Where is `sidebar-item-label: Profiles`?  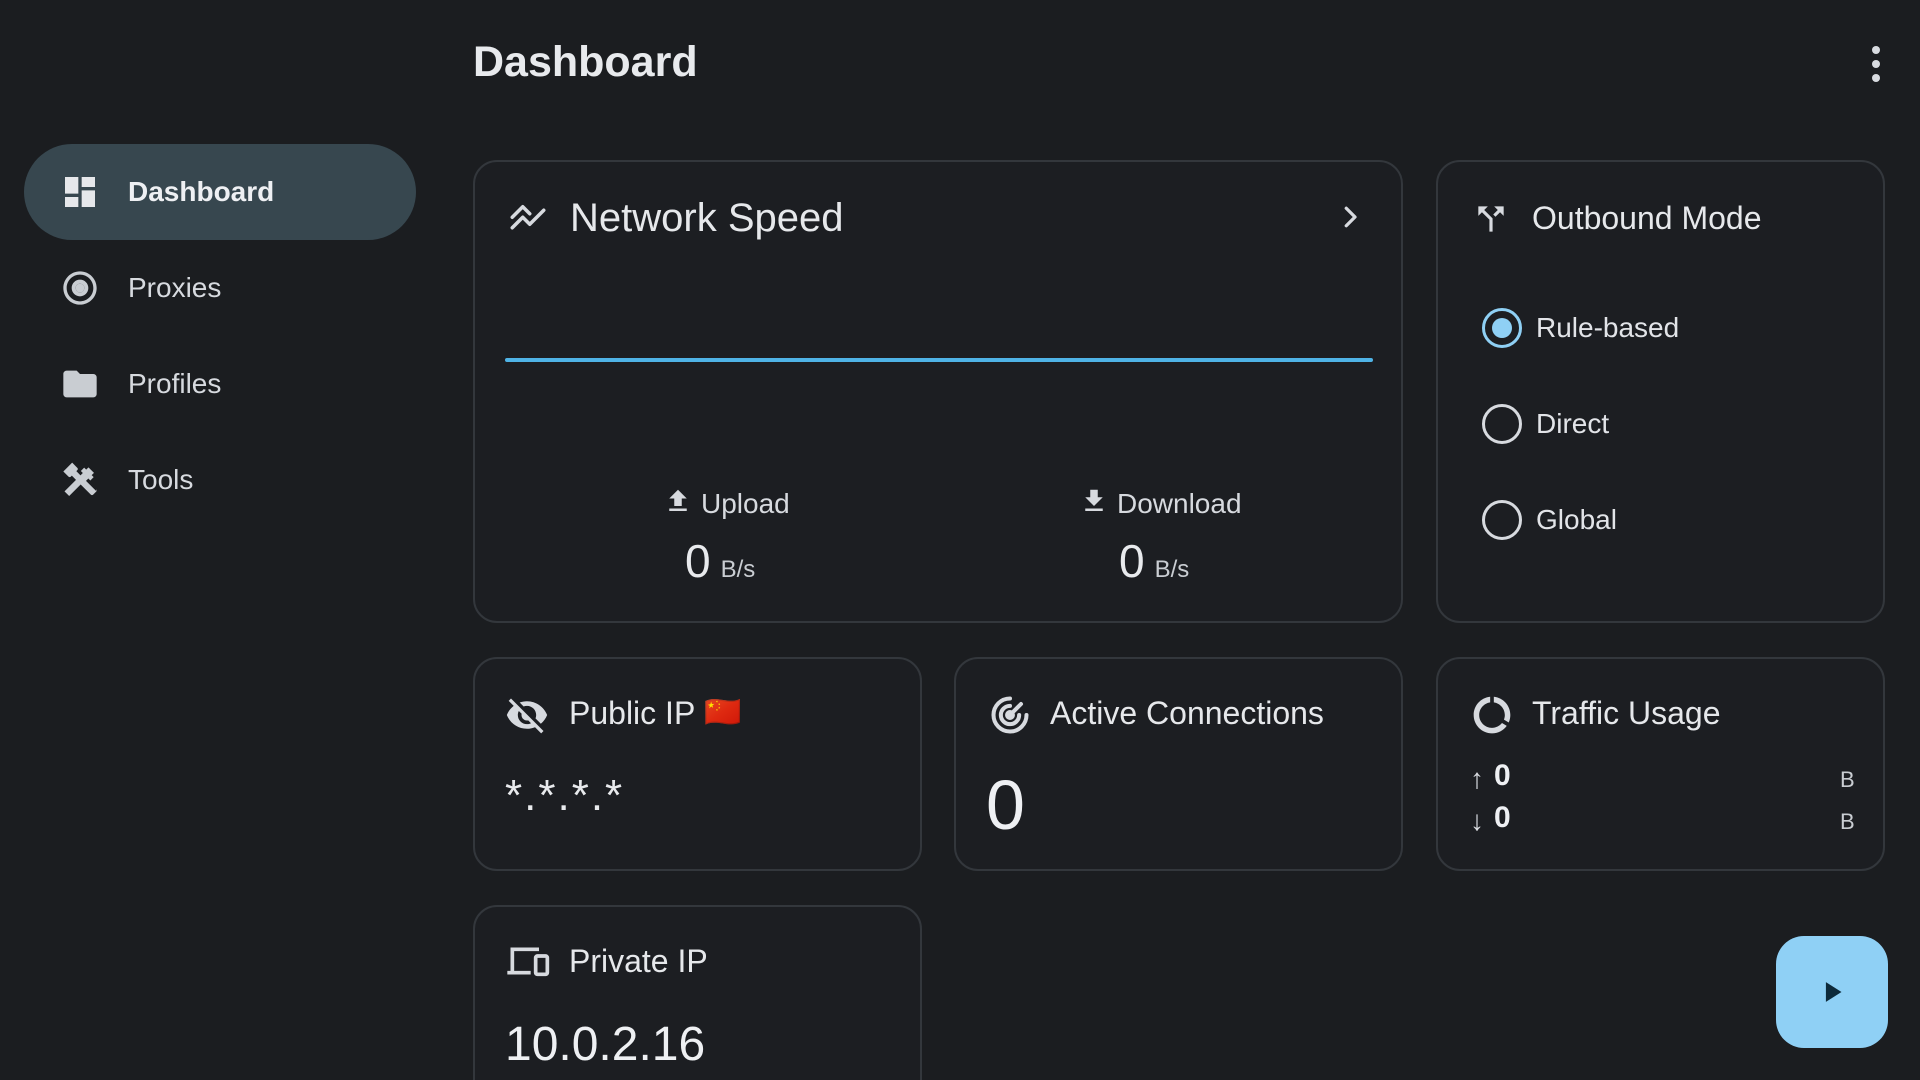 sidebar-item-label: Profiles is located at coordinates (175, 383).